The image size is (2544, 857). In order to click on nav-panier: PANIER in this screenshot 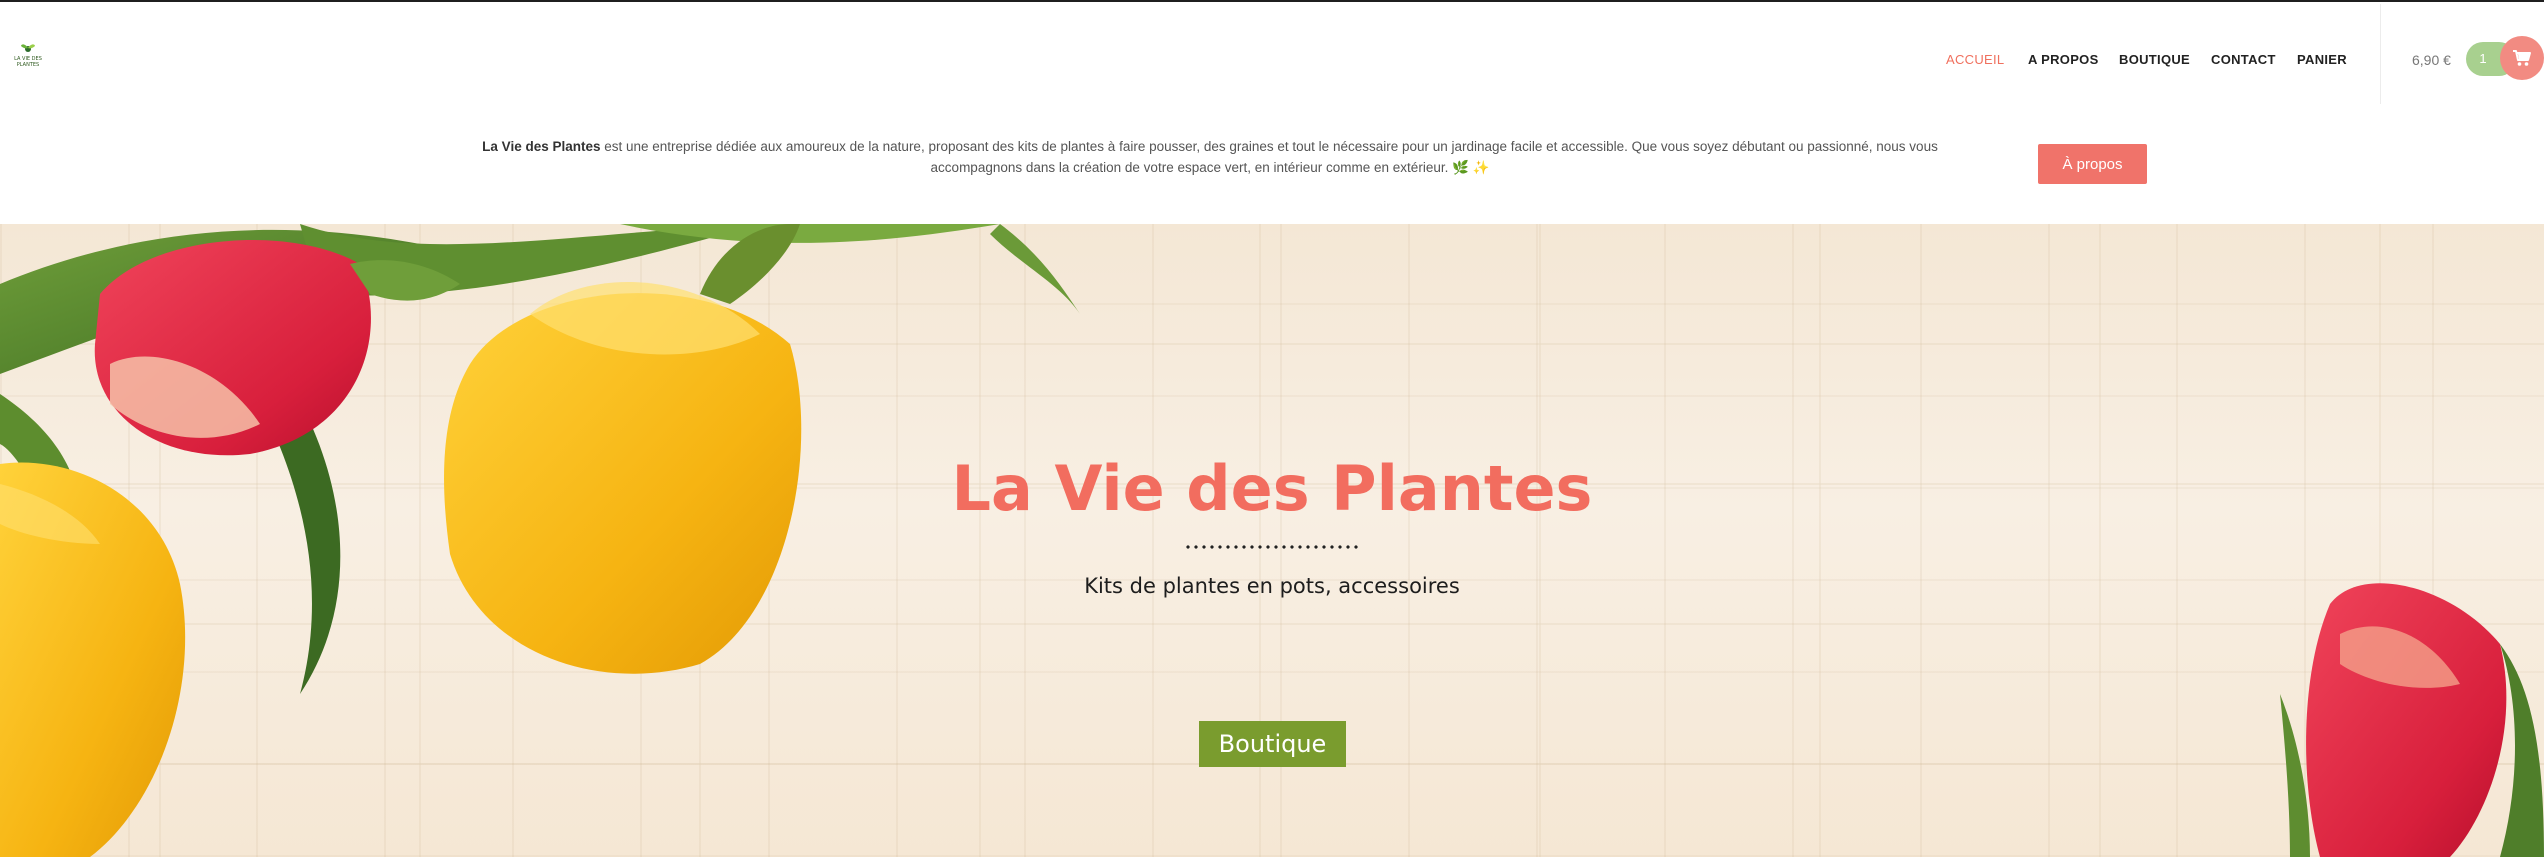, I will do `click(2322, 59)`.